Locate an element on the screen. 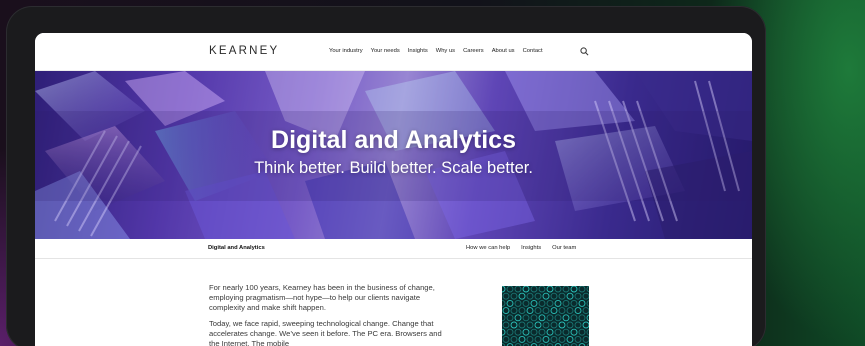 The image size is (865, 346). subnav-how-we-can-help: How we can help is located at coordinates (488, 248).